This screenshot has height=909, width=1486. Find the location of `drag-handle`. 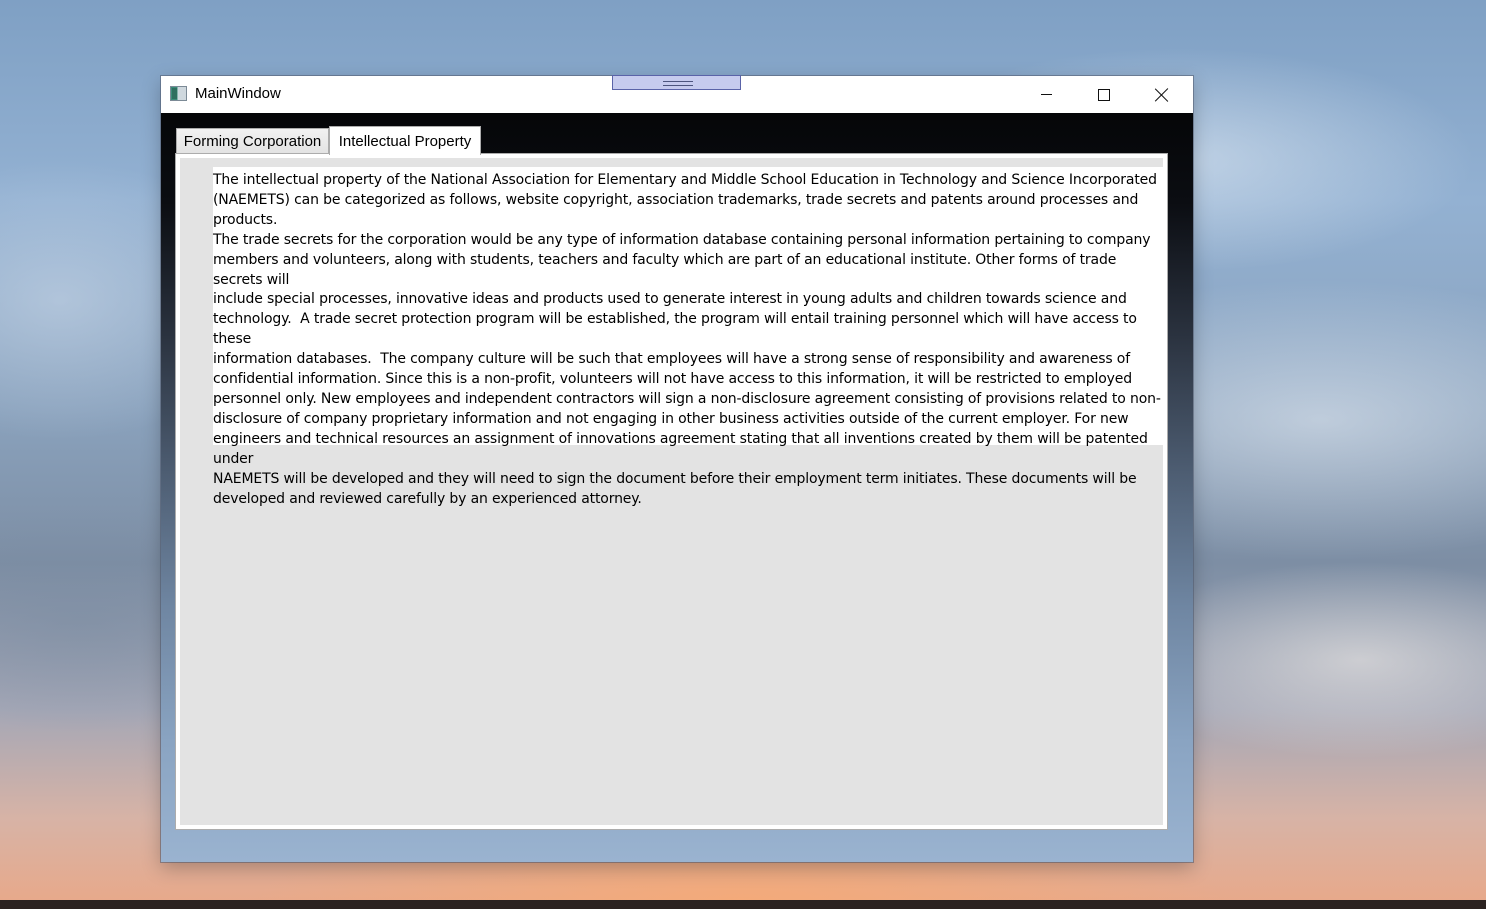

drag-handle is located at coordinates (676, 82).